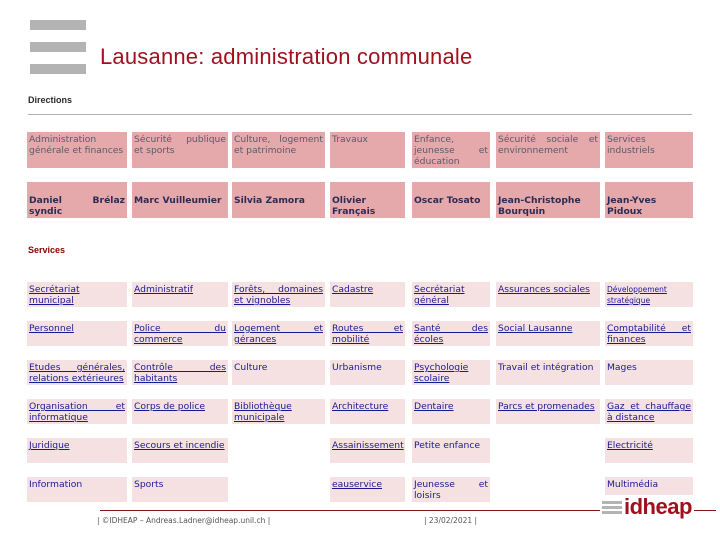  What do you see at coordinates (545, 367) in the screenshot?
I see `service-link: Travail et intégration` at bounding box center [545, 367].